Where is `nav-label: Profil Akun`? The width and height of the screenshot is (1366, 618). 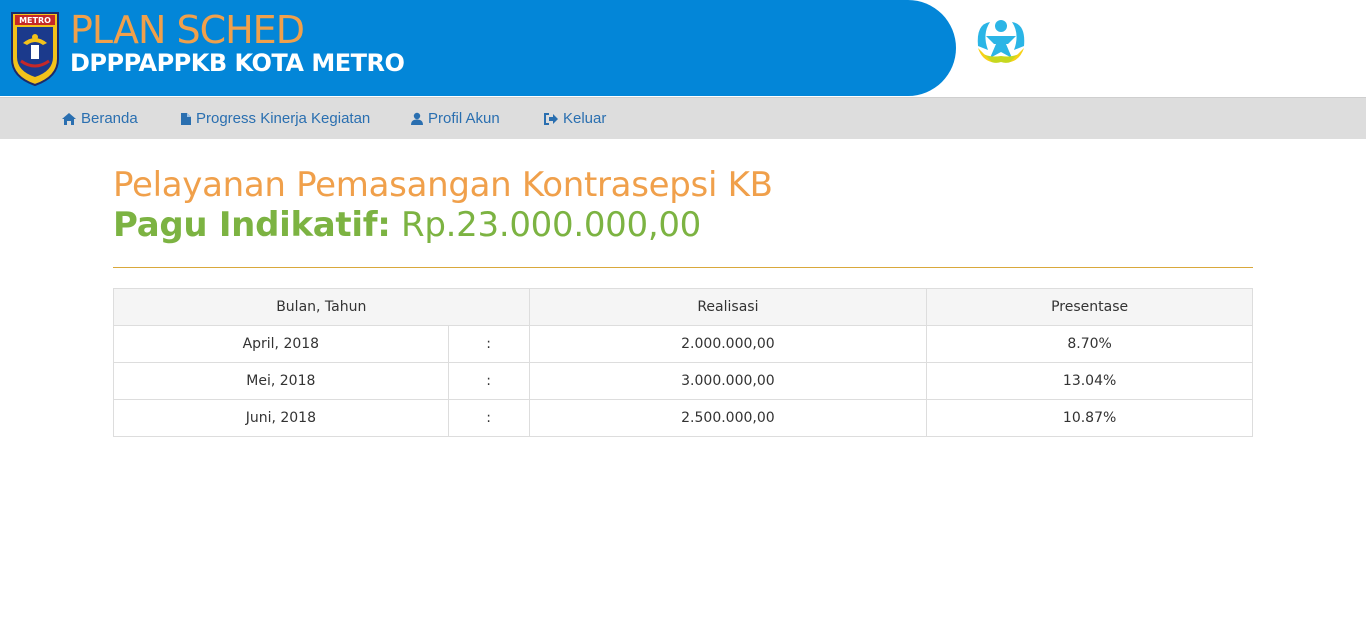 nav-label: Profil Akun is located at coordinates (464, 118).